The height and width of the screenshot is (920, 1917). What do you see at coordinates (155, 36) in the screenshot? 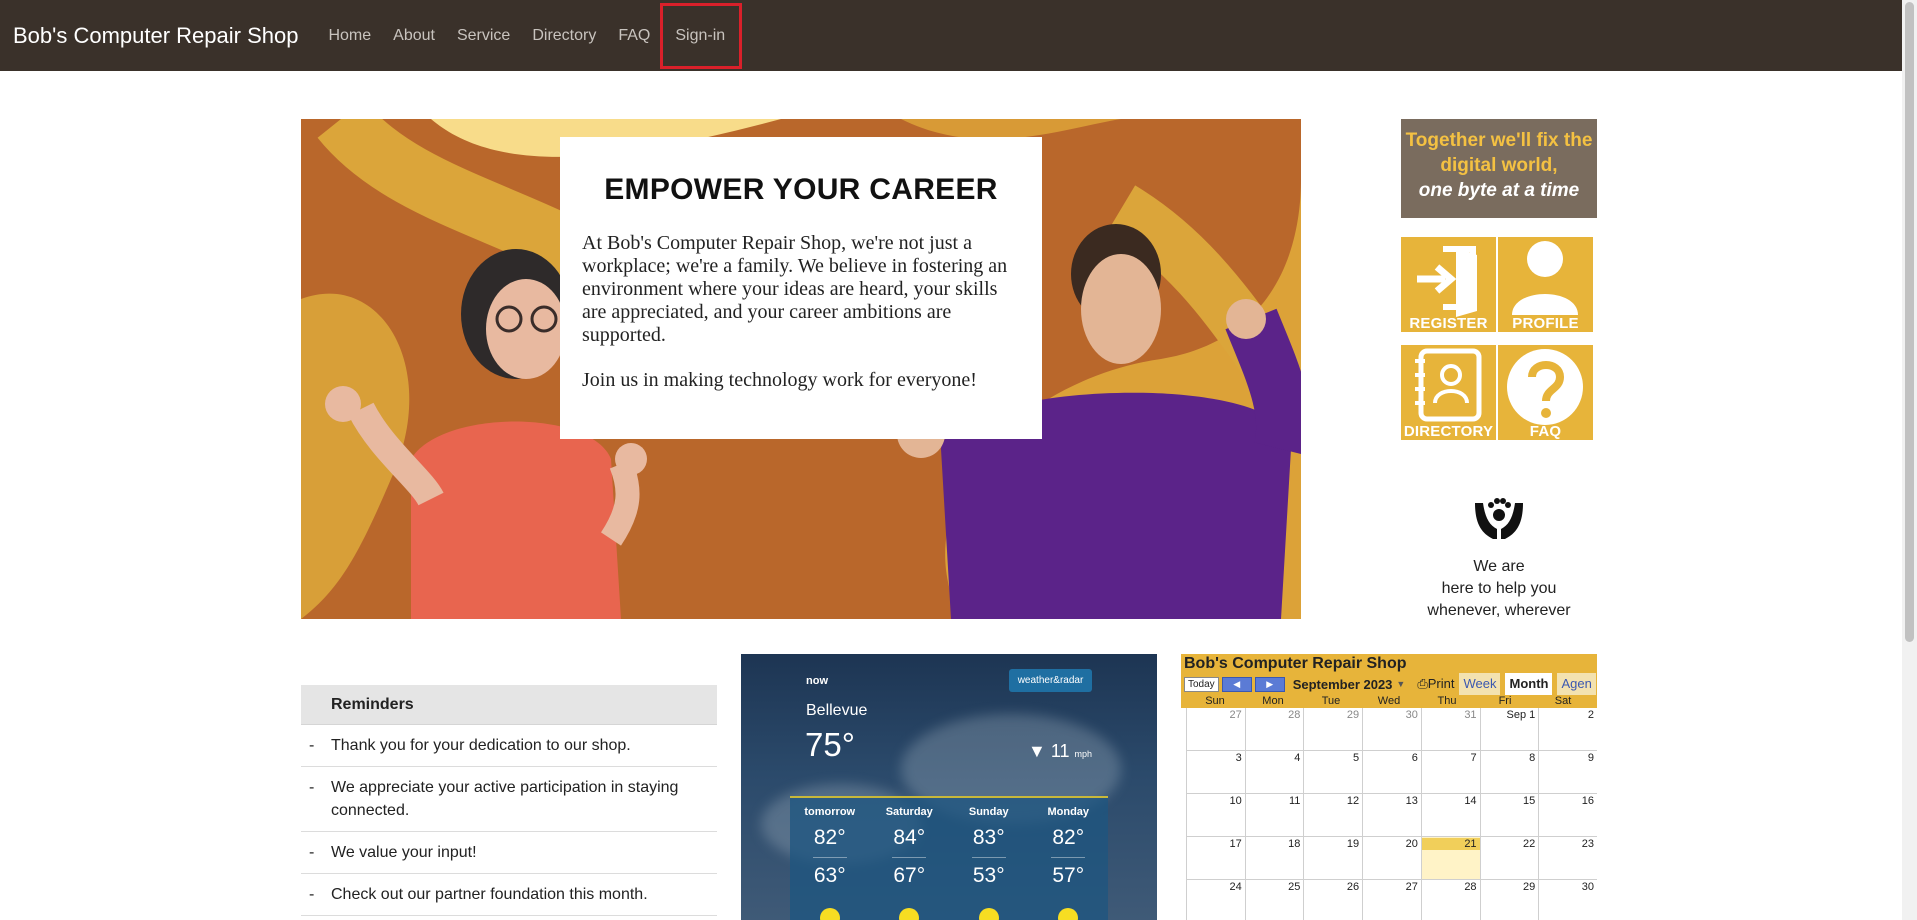
I see `site-brand: Bob's Computer Repair Shop` at bounding box center [155, 36].